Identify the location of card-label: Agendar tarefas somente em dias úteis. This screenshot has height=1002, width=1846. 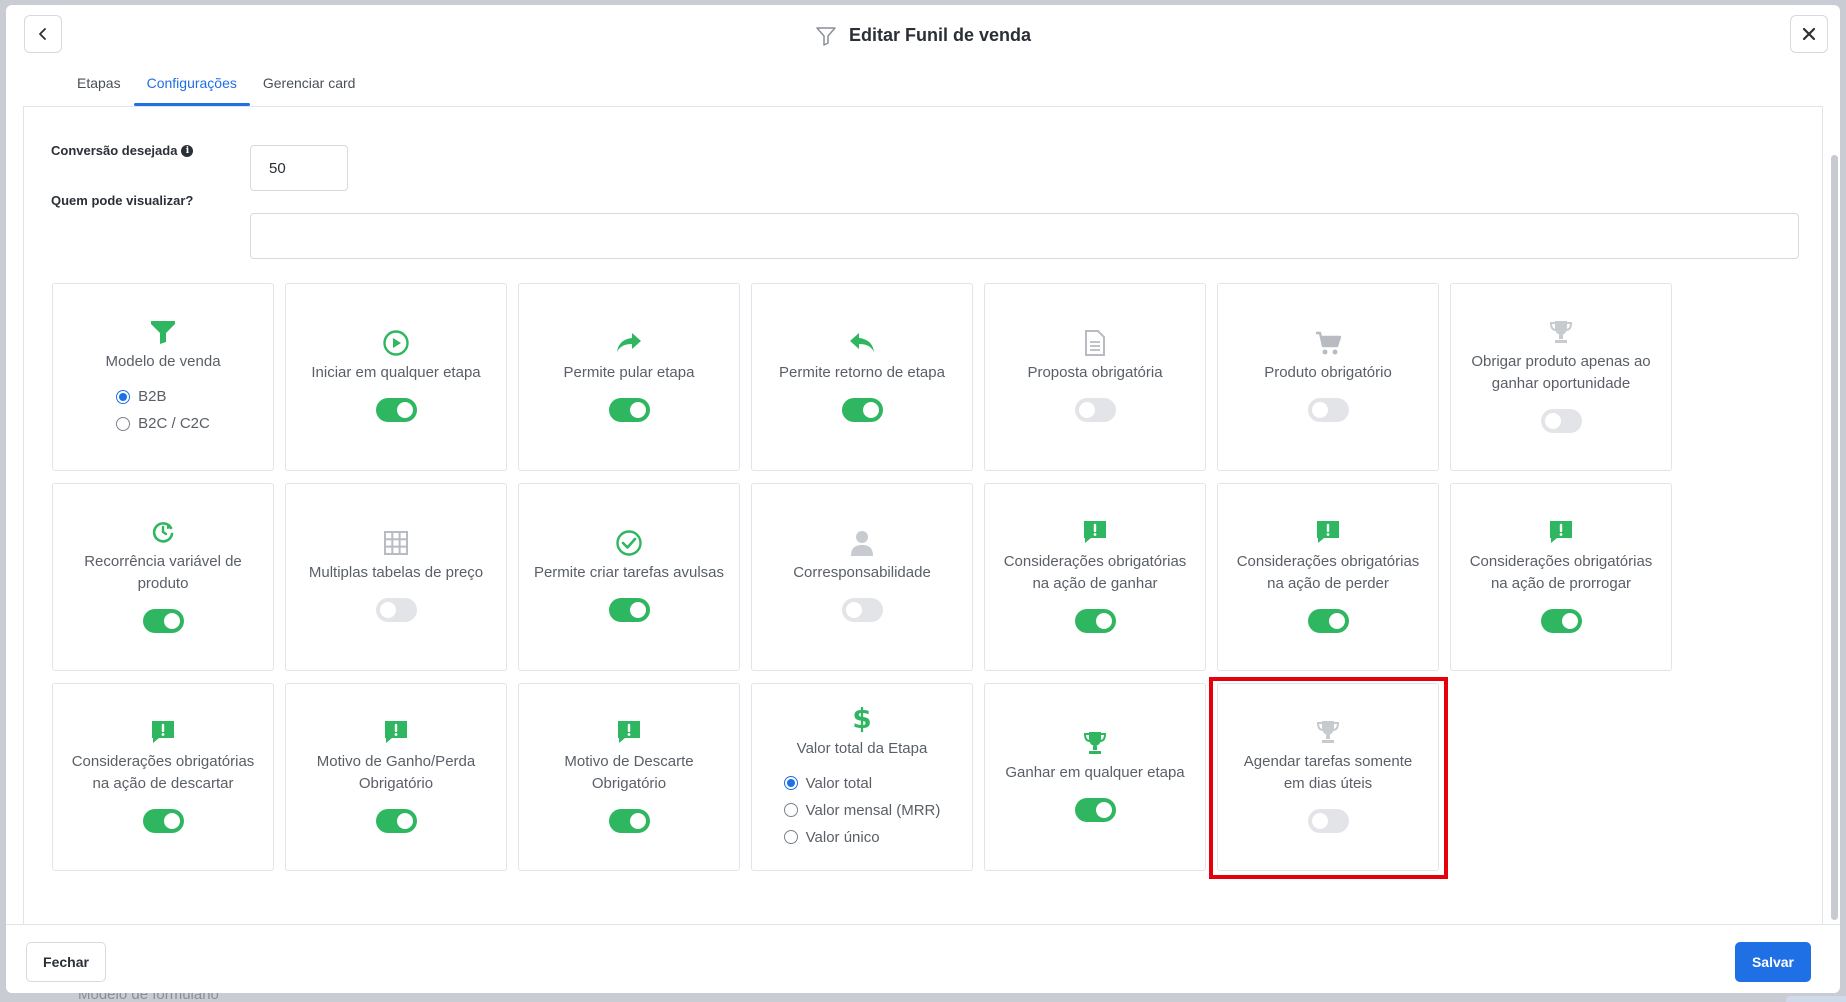
(1328, 772).